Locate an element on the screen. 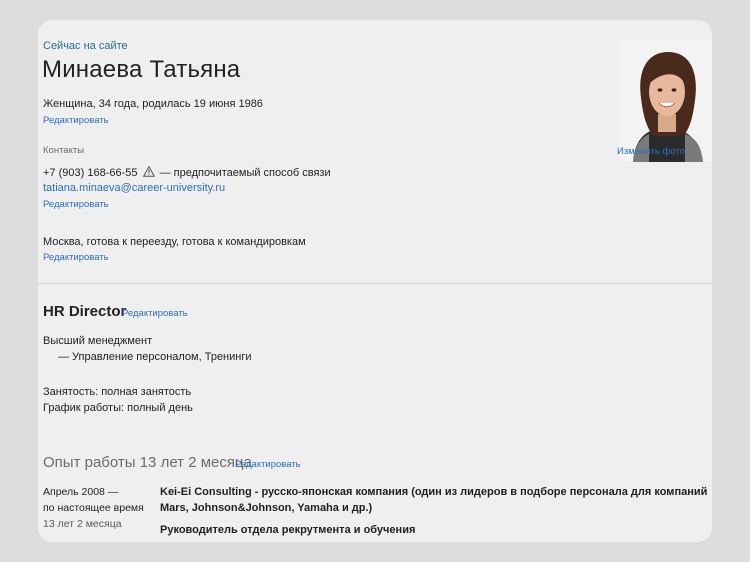  phone-number: +7 (903) 168-66-55 is located at coordinates (90, 173).